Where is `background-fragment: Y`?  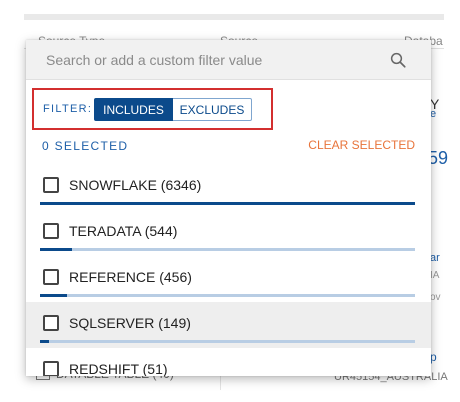 background-fragment: Y is located at coordinates (435, 104).